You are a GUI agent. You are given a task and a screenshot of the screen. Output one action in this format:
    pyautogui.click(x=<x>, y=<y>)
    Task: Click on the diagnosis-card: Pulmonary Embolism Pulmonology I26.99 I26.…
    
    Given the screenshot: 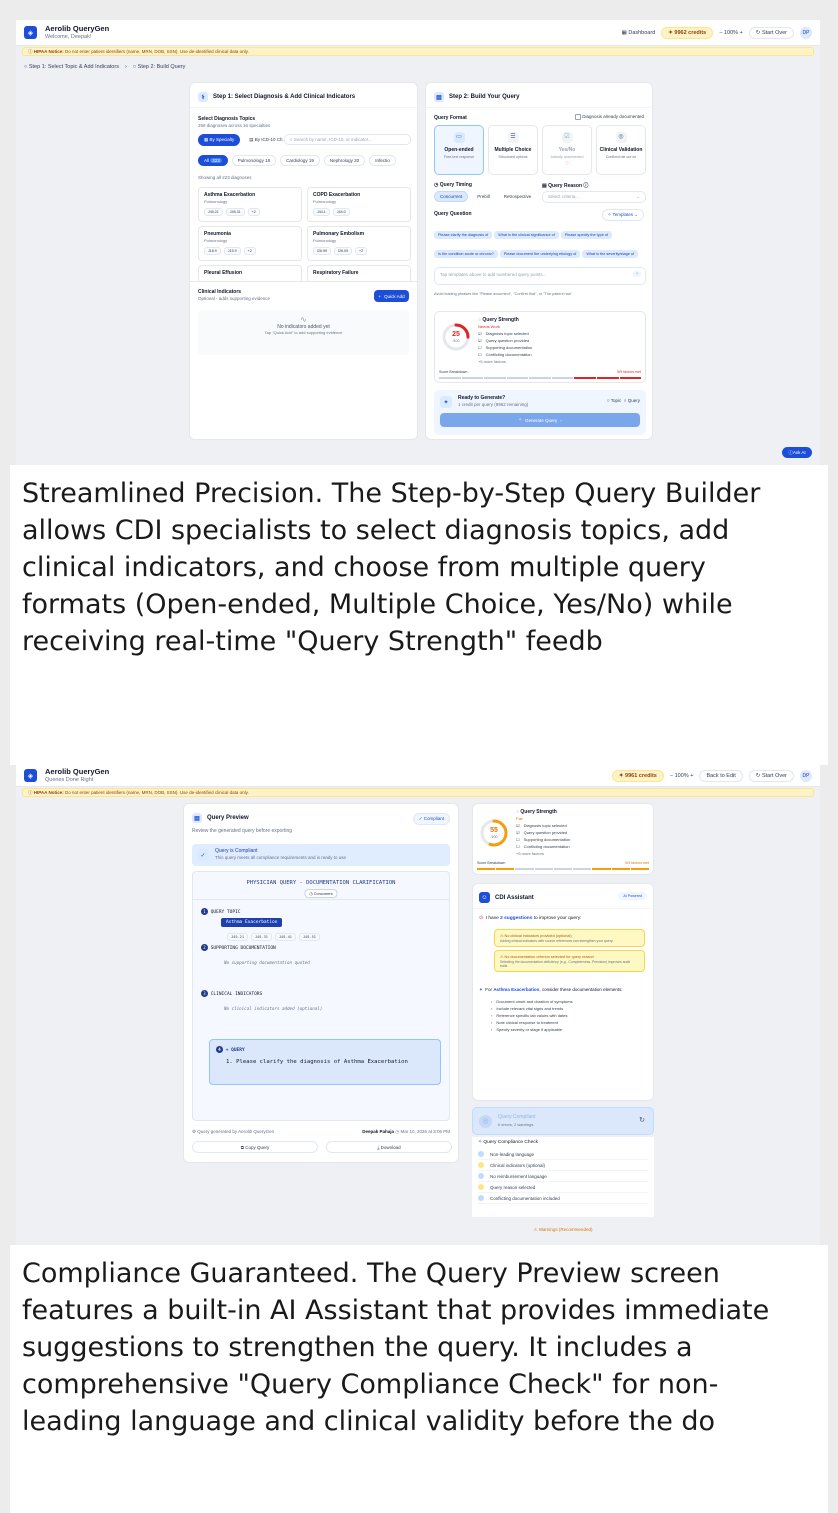 What is the action you would take?
    pyautogui.click(x=359, y=243)
    